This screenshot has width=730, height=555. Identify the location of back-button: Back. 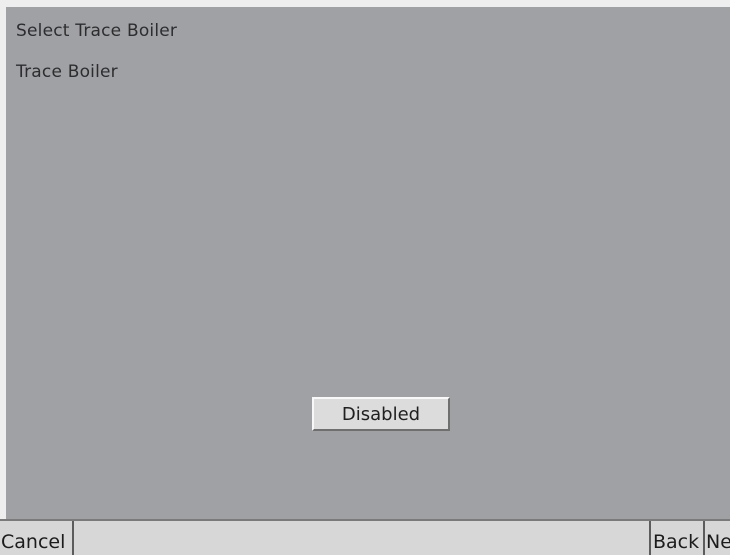
(677, 538).